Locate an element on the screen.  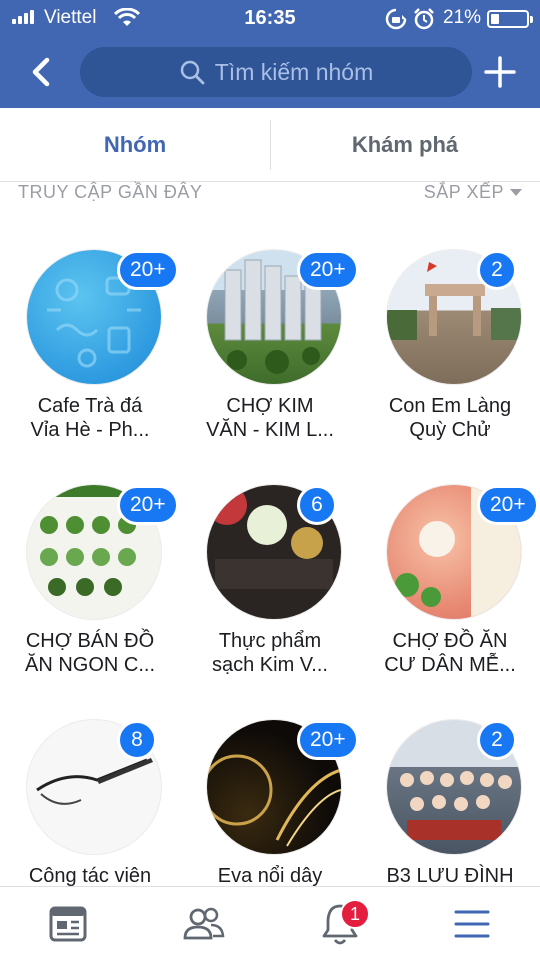
friends-icon is located at coordinates (204, 923).